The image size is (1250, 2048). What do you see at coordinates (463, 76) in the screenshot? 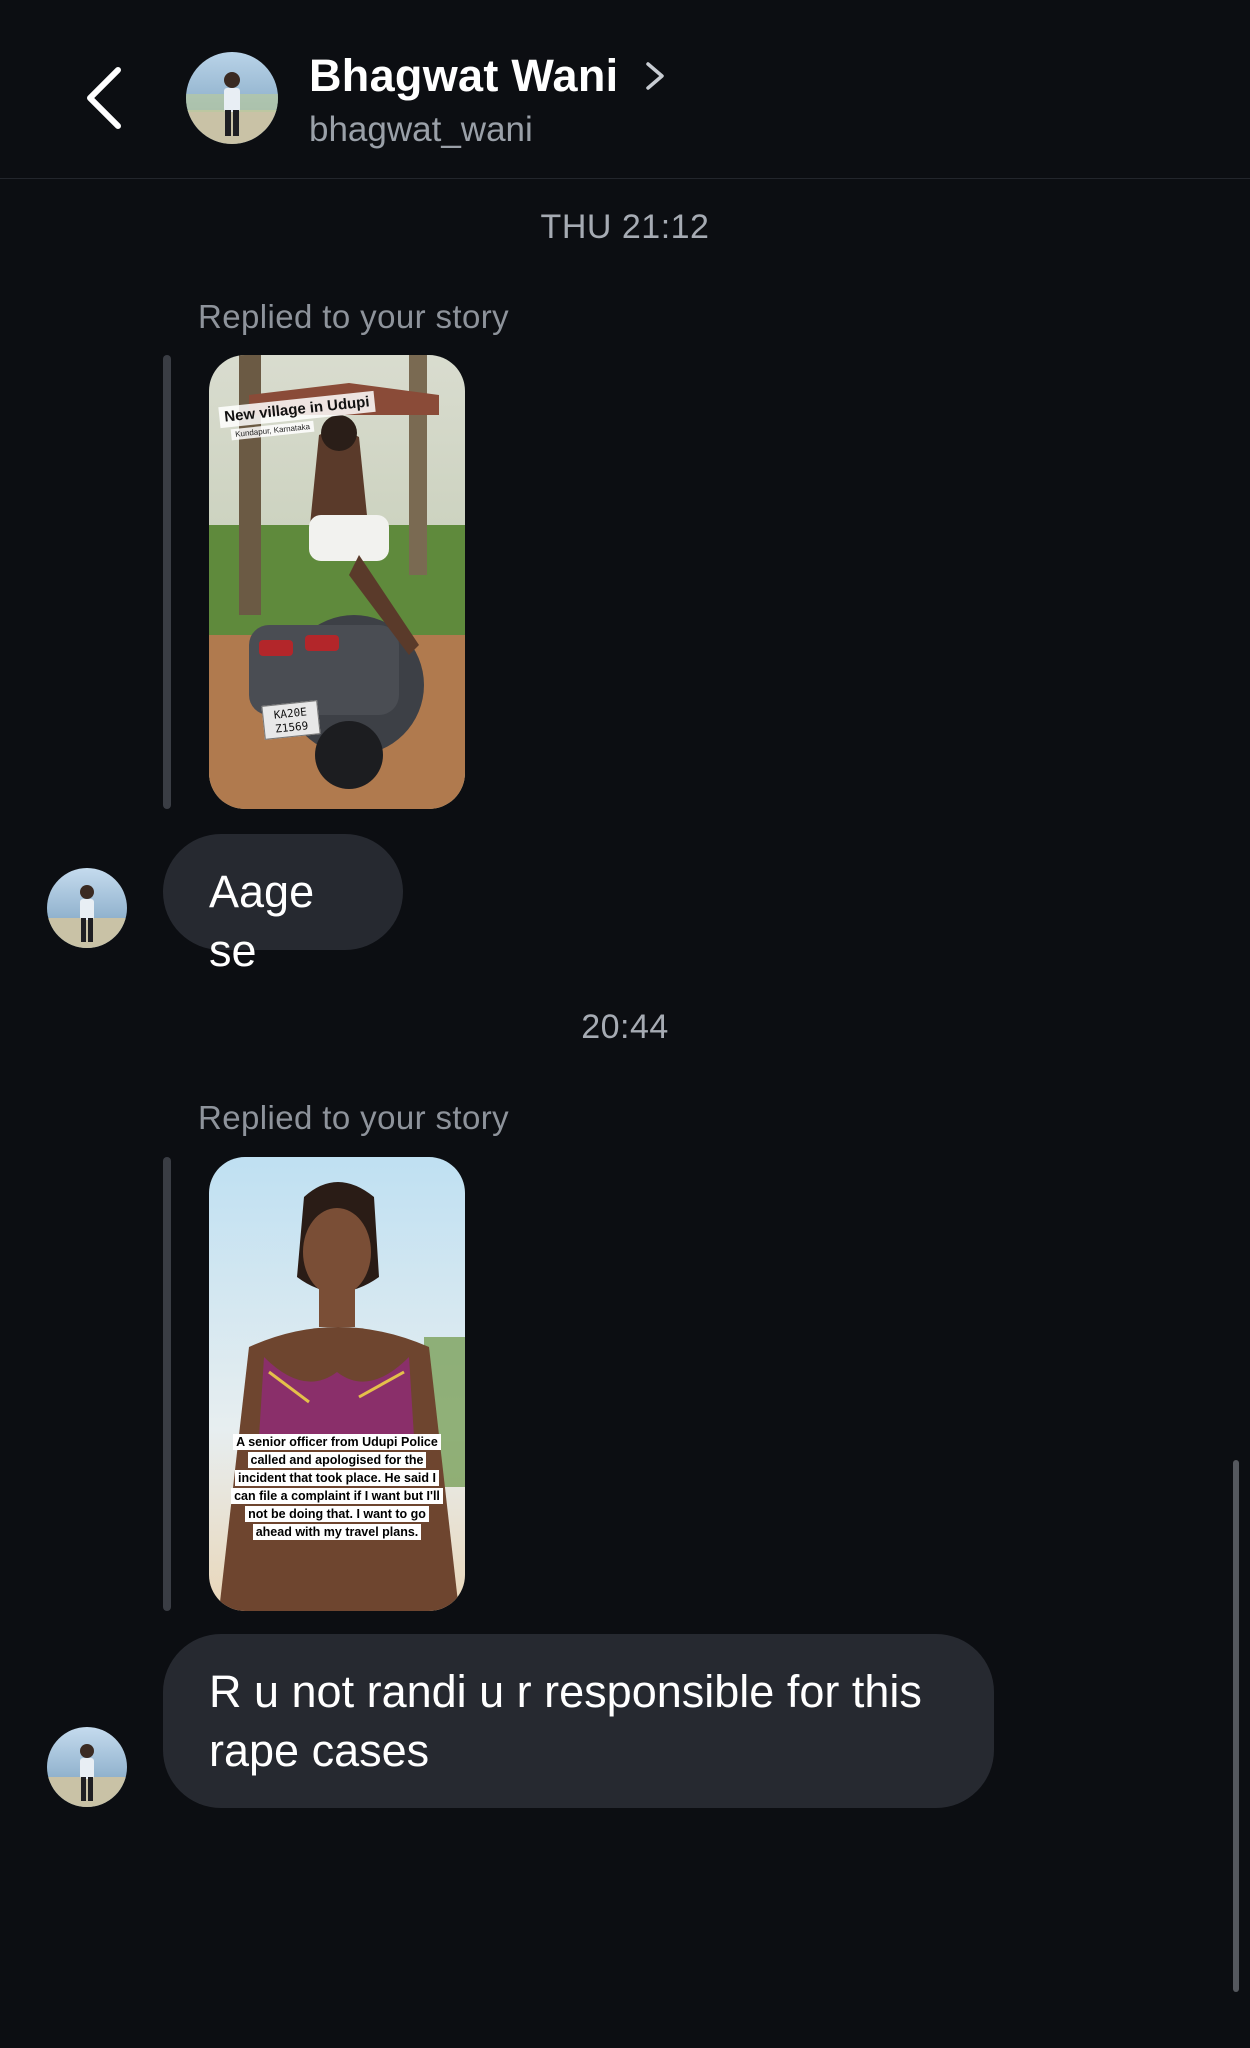
I see `contact-name: Bhagwat Wani` at bounding box center [463, 76].